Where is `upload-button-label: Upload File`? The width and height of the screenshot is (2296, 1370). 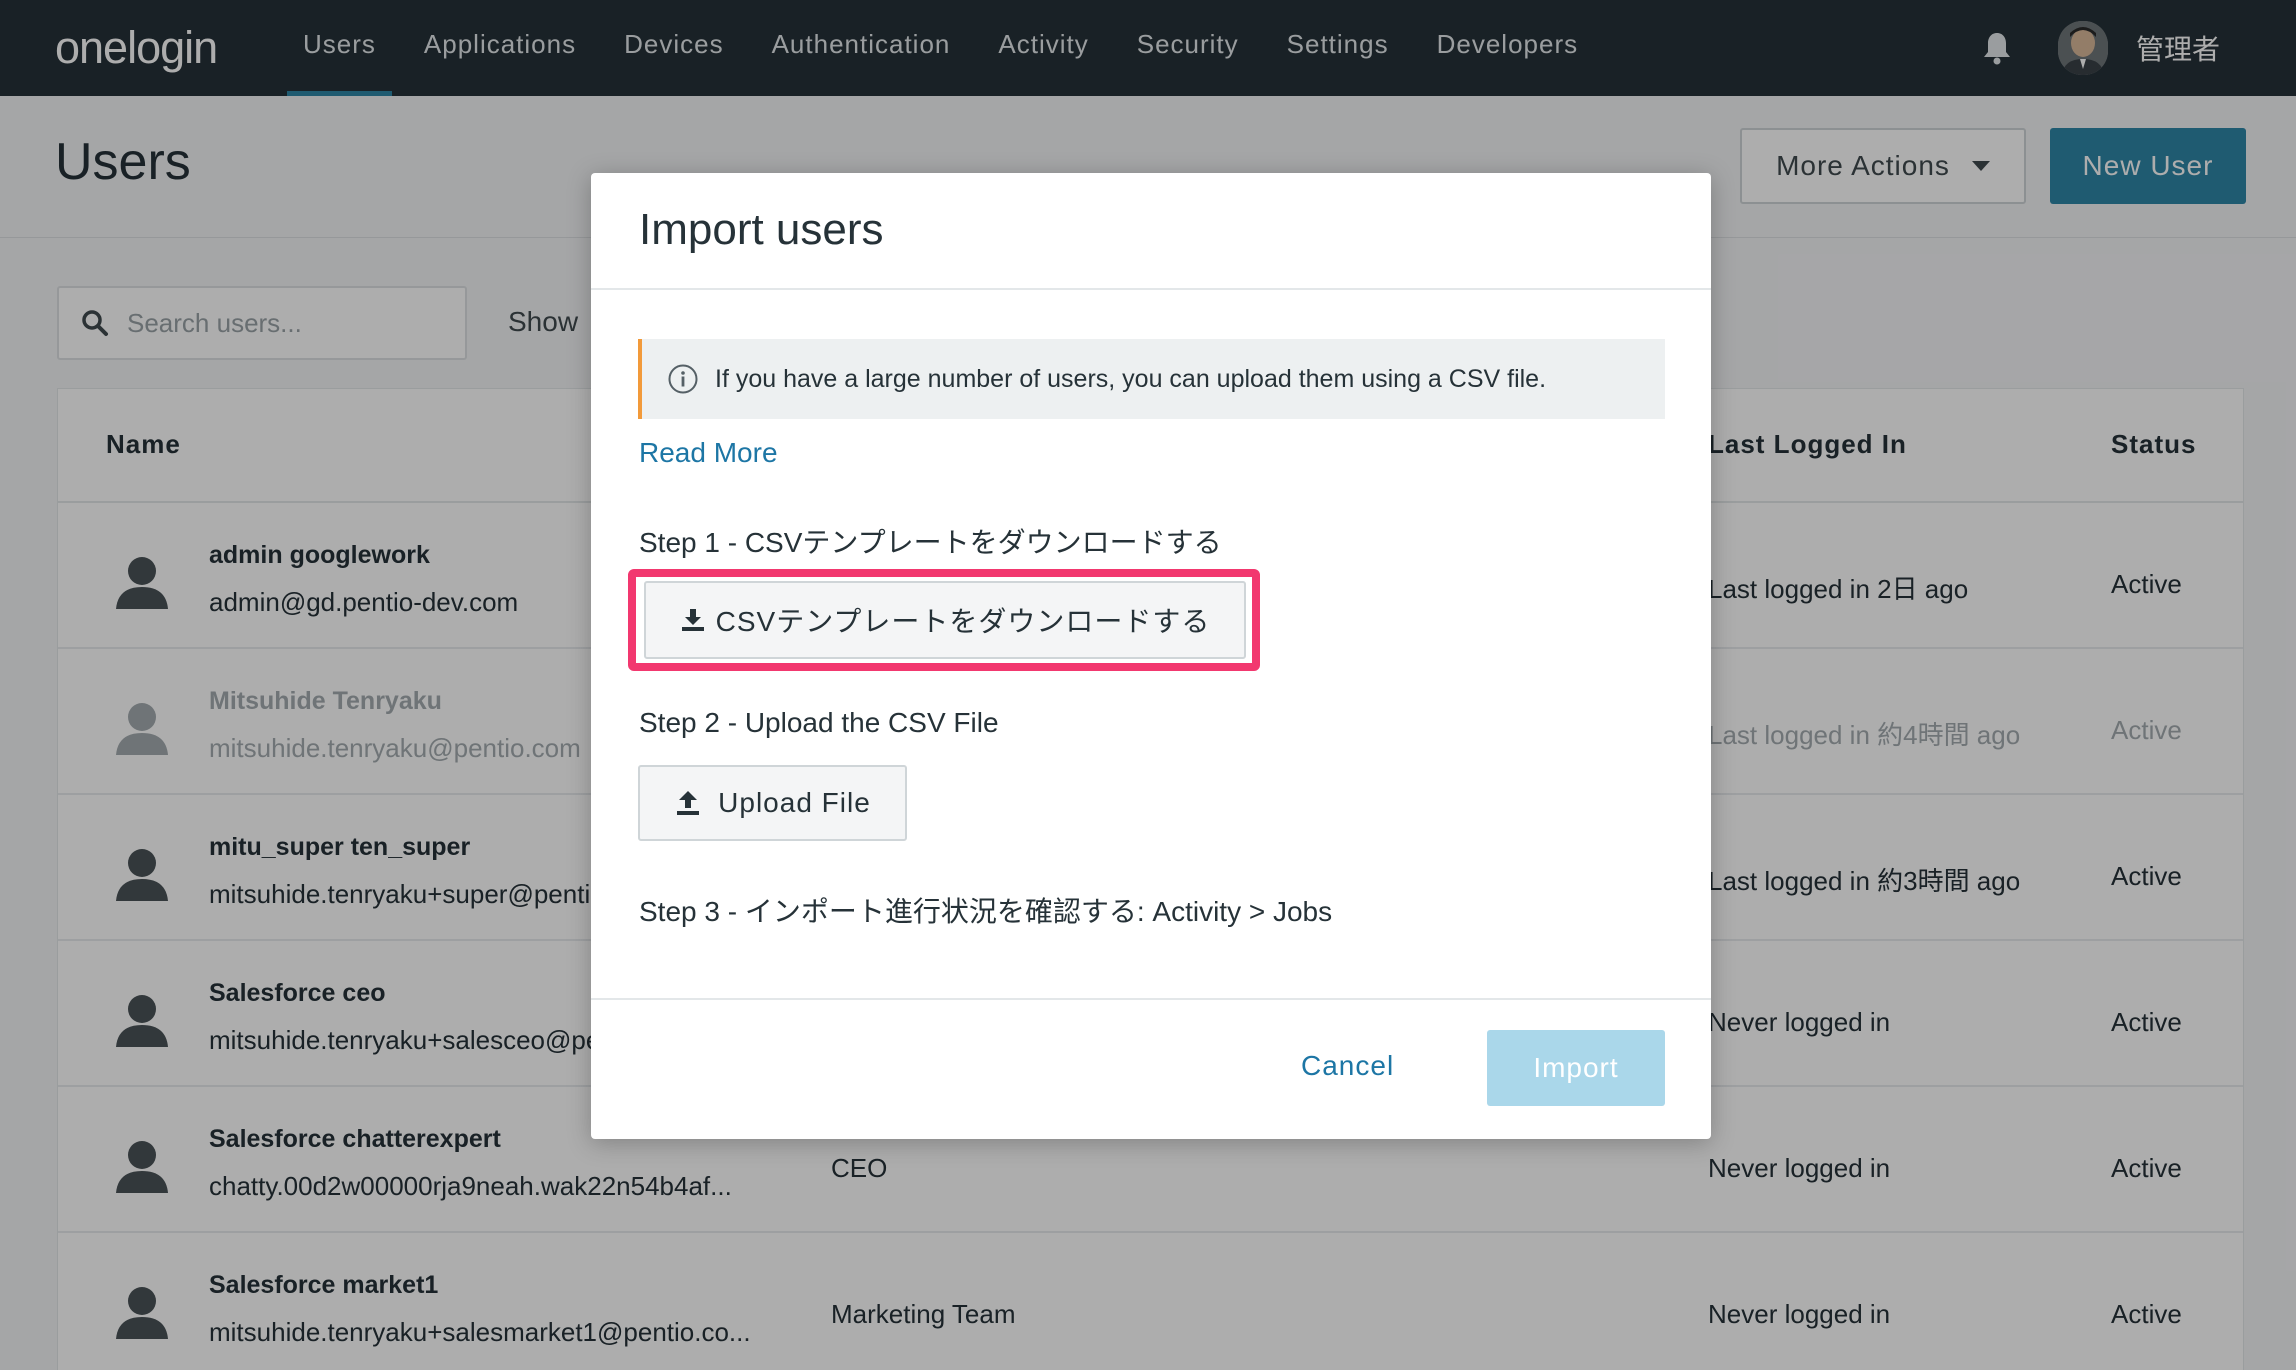 upload-button-label: Upload File is located at coordinates (794, 802).